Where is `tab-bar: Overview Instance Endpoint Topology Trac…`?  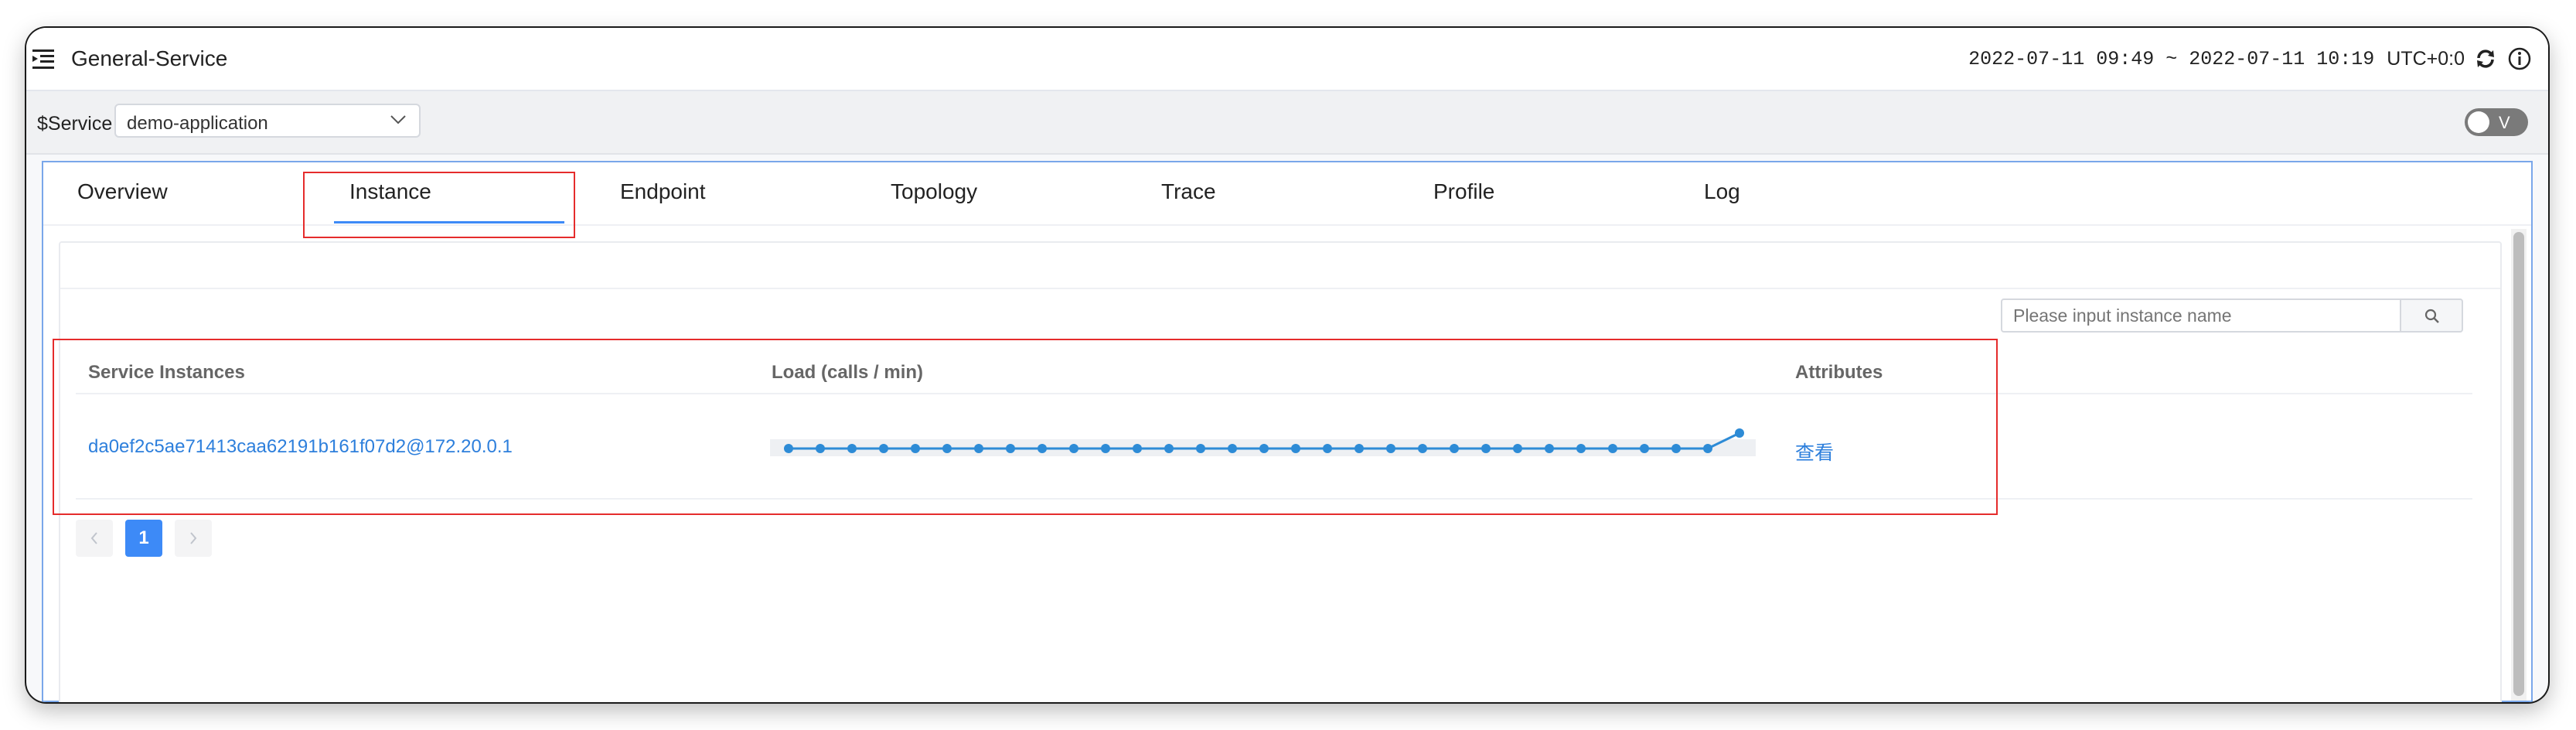
tab-bar: Overview Instance Endpoint Topology Trac… is located at coordinates (1287, 200).